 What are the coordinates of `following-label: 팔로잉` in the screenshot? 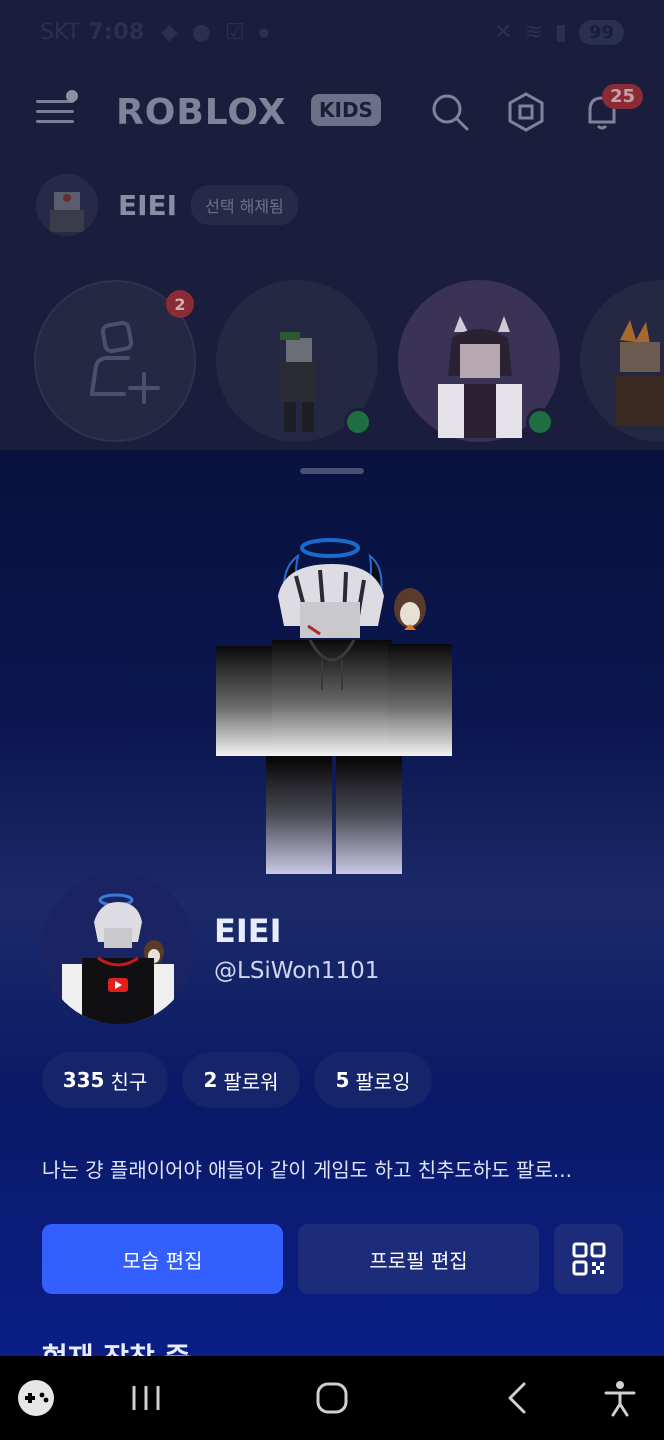 It's located at (383, 1081).